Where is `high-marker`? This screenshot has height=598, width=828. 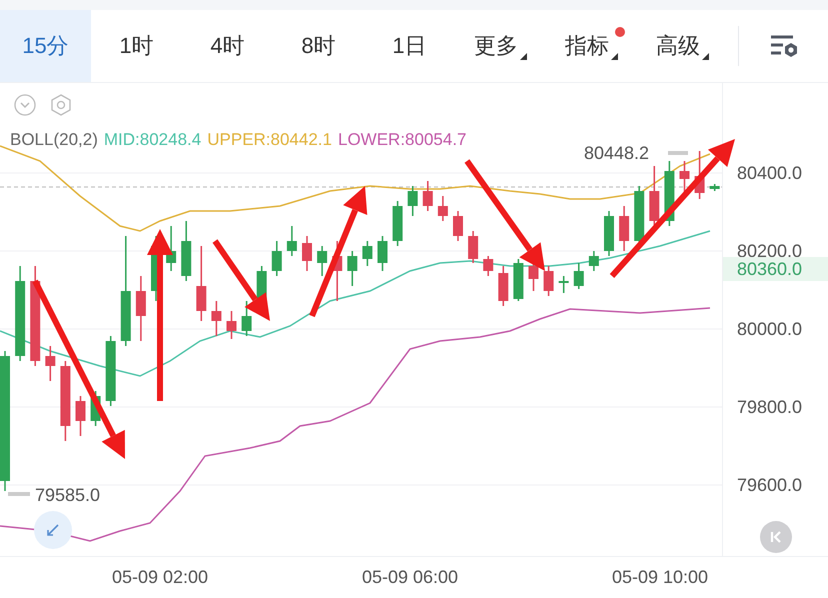 high-marker is located at coordinates (678, 153).